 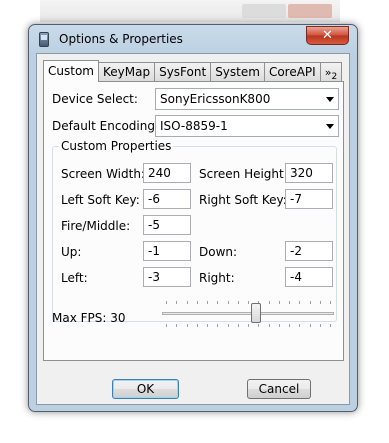 I want to click on close-button: ✕, so click(x=327, y=35).